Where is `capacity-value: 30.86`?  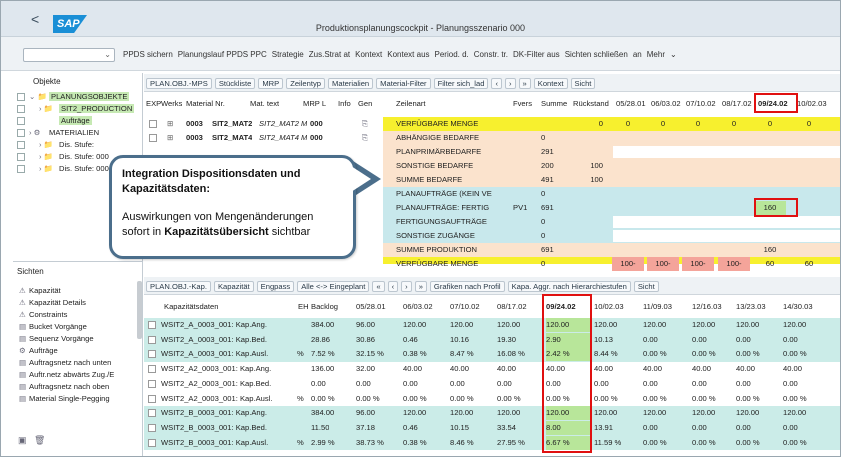
capacity-value: 30.86 is located at coordinates (365, 340).